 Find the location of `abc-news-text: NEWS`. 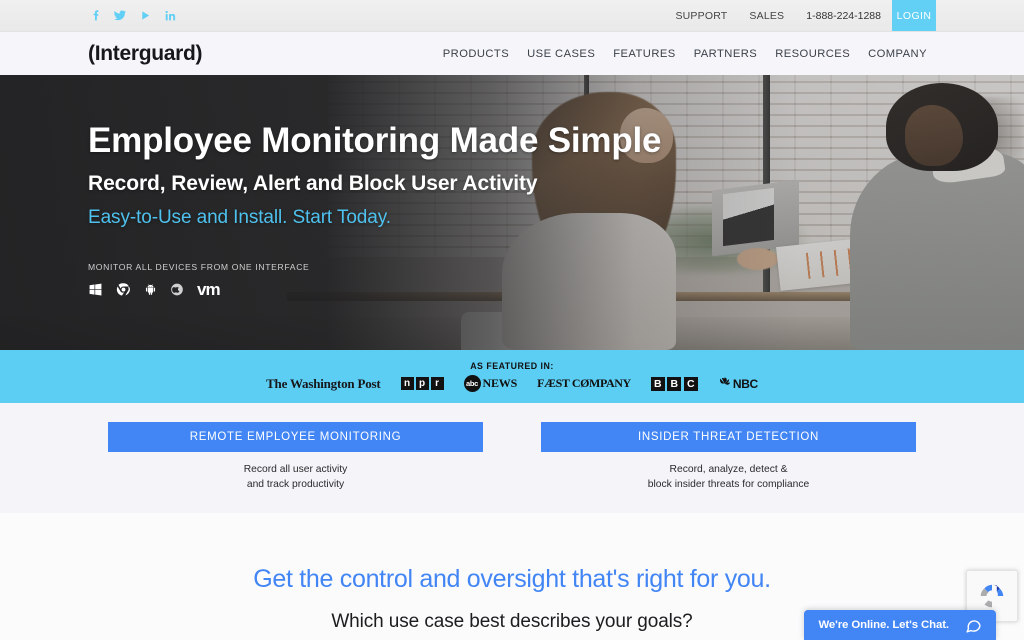

abc-news-text: NEWS is located at coordinates (500, 383).